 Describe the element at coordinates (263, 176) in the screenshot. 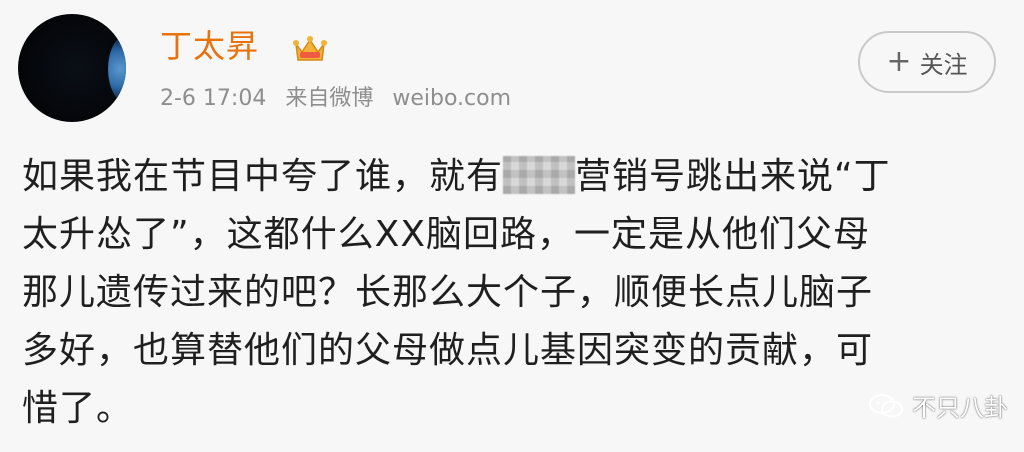

I see `post-line-1-before: 如果我在节目中夸了谁，就有` at that location.